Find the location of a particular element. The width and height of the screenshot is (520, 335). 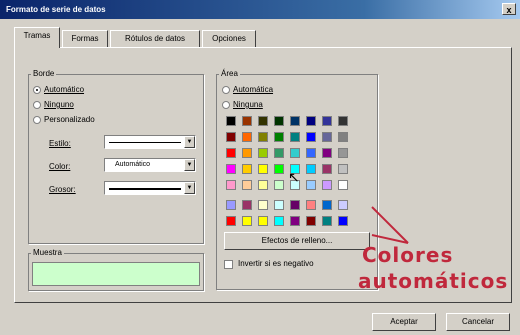

area-label-automatica: Automática is located at coordinates (253, 89).